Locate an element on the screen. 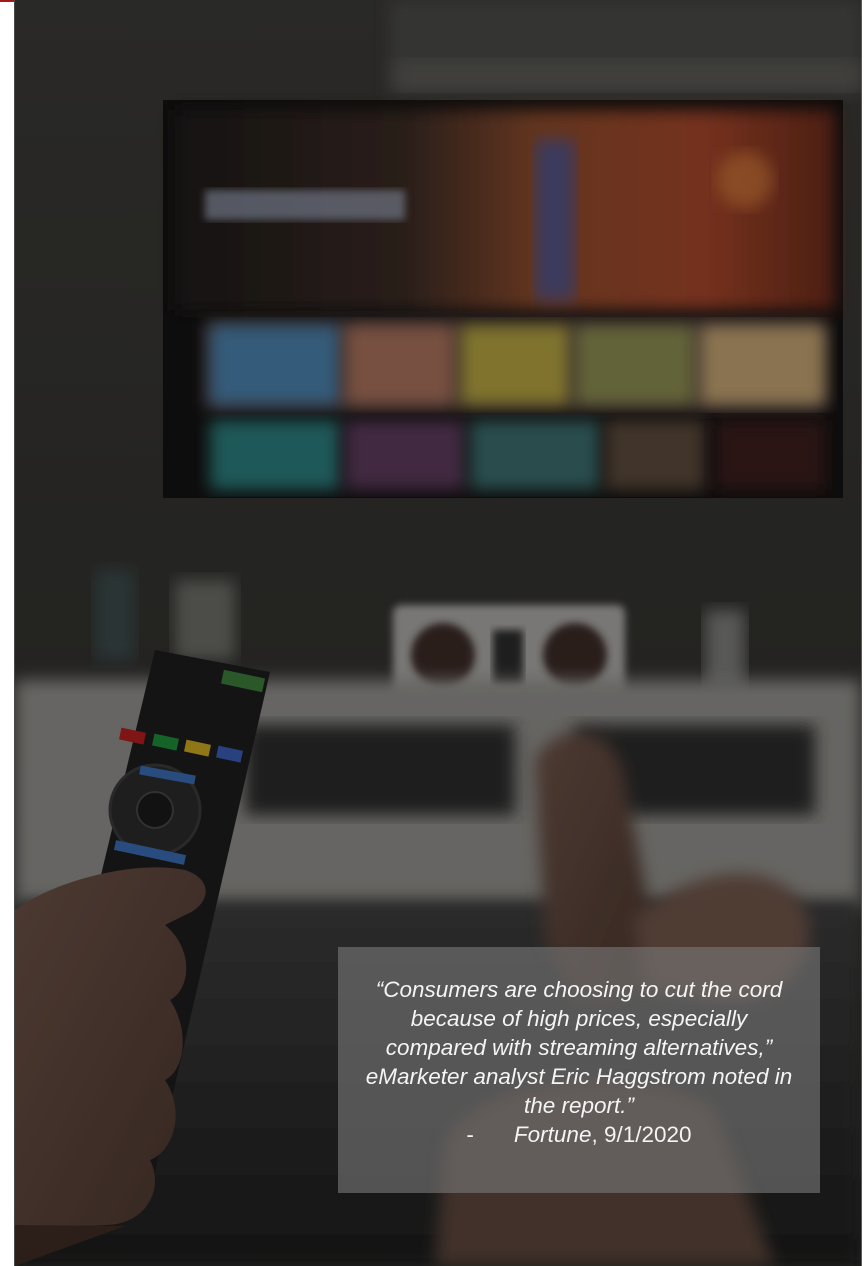  quote-source-date: , 9/1/2020 is located at coordinates (641, 1134).